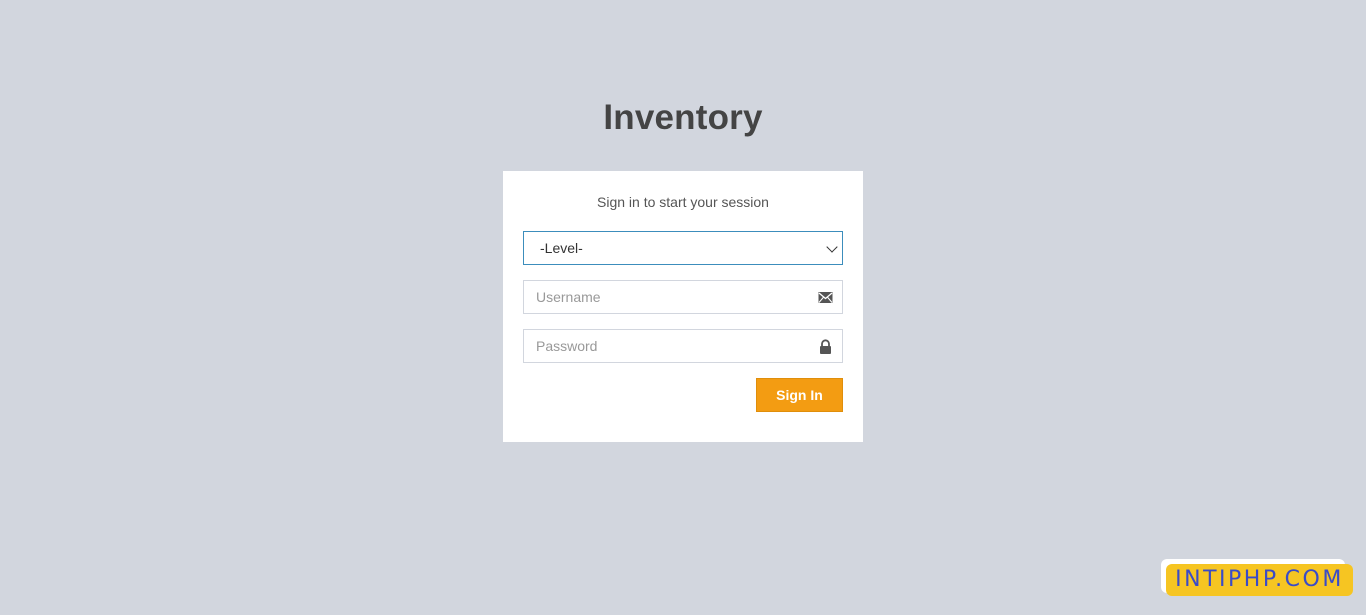 The height and width of the screenshot is (615, 1366). I want to click on password-input, so click(683, 346).